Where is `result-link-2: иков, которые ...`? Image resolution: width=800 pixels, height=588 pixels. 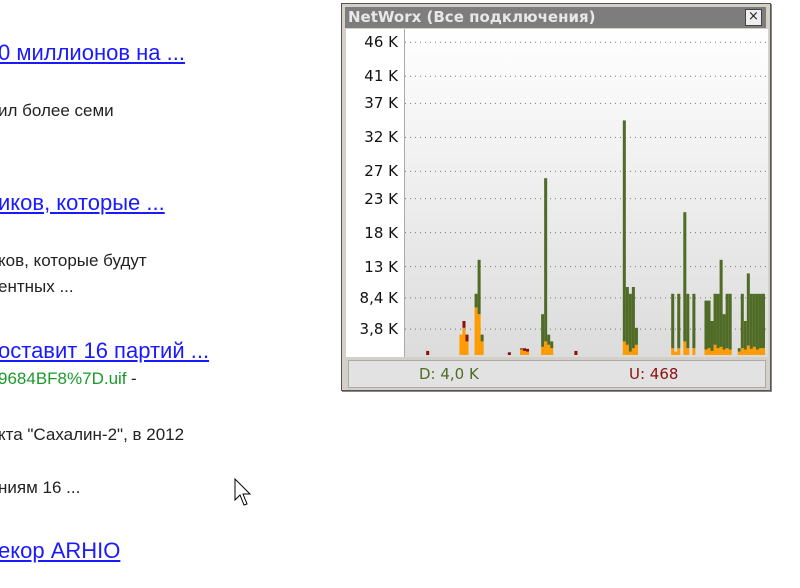 result-link-2: иков, которые ... is located at coordinates (82, 203).